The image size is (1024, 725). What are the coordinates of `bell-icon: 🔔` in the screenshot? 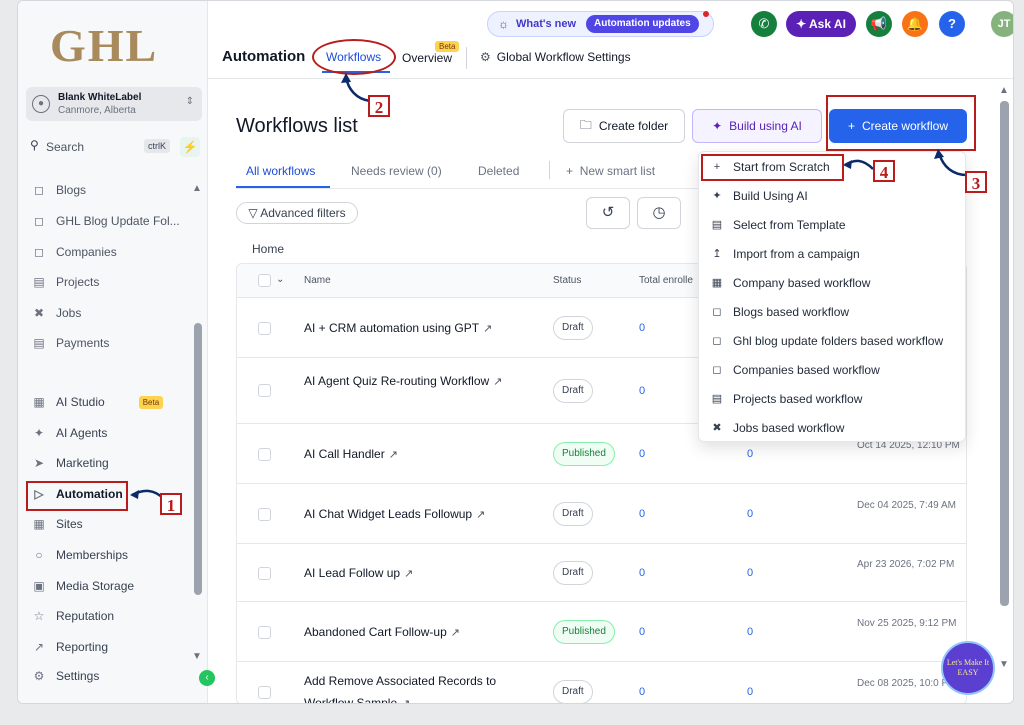 It's located at (915, 24).